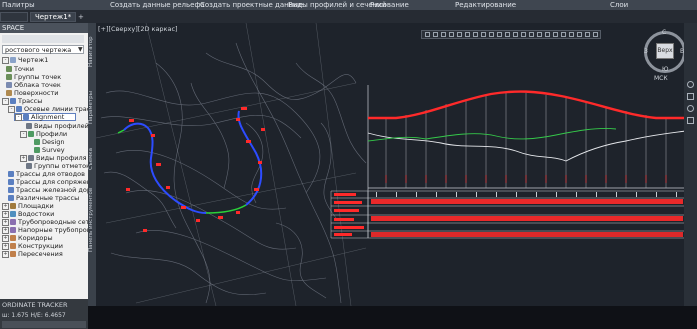  I want to click on catchments-icon, so click(13, 214).